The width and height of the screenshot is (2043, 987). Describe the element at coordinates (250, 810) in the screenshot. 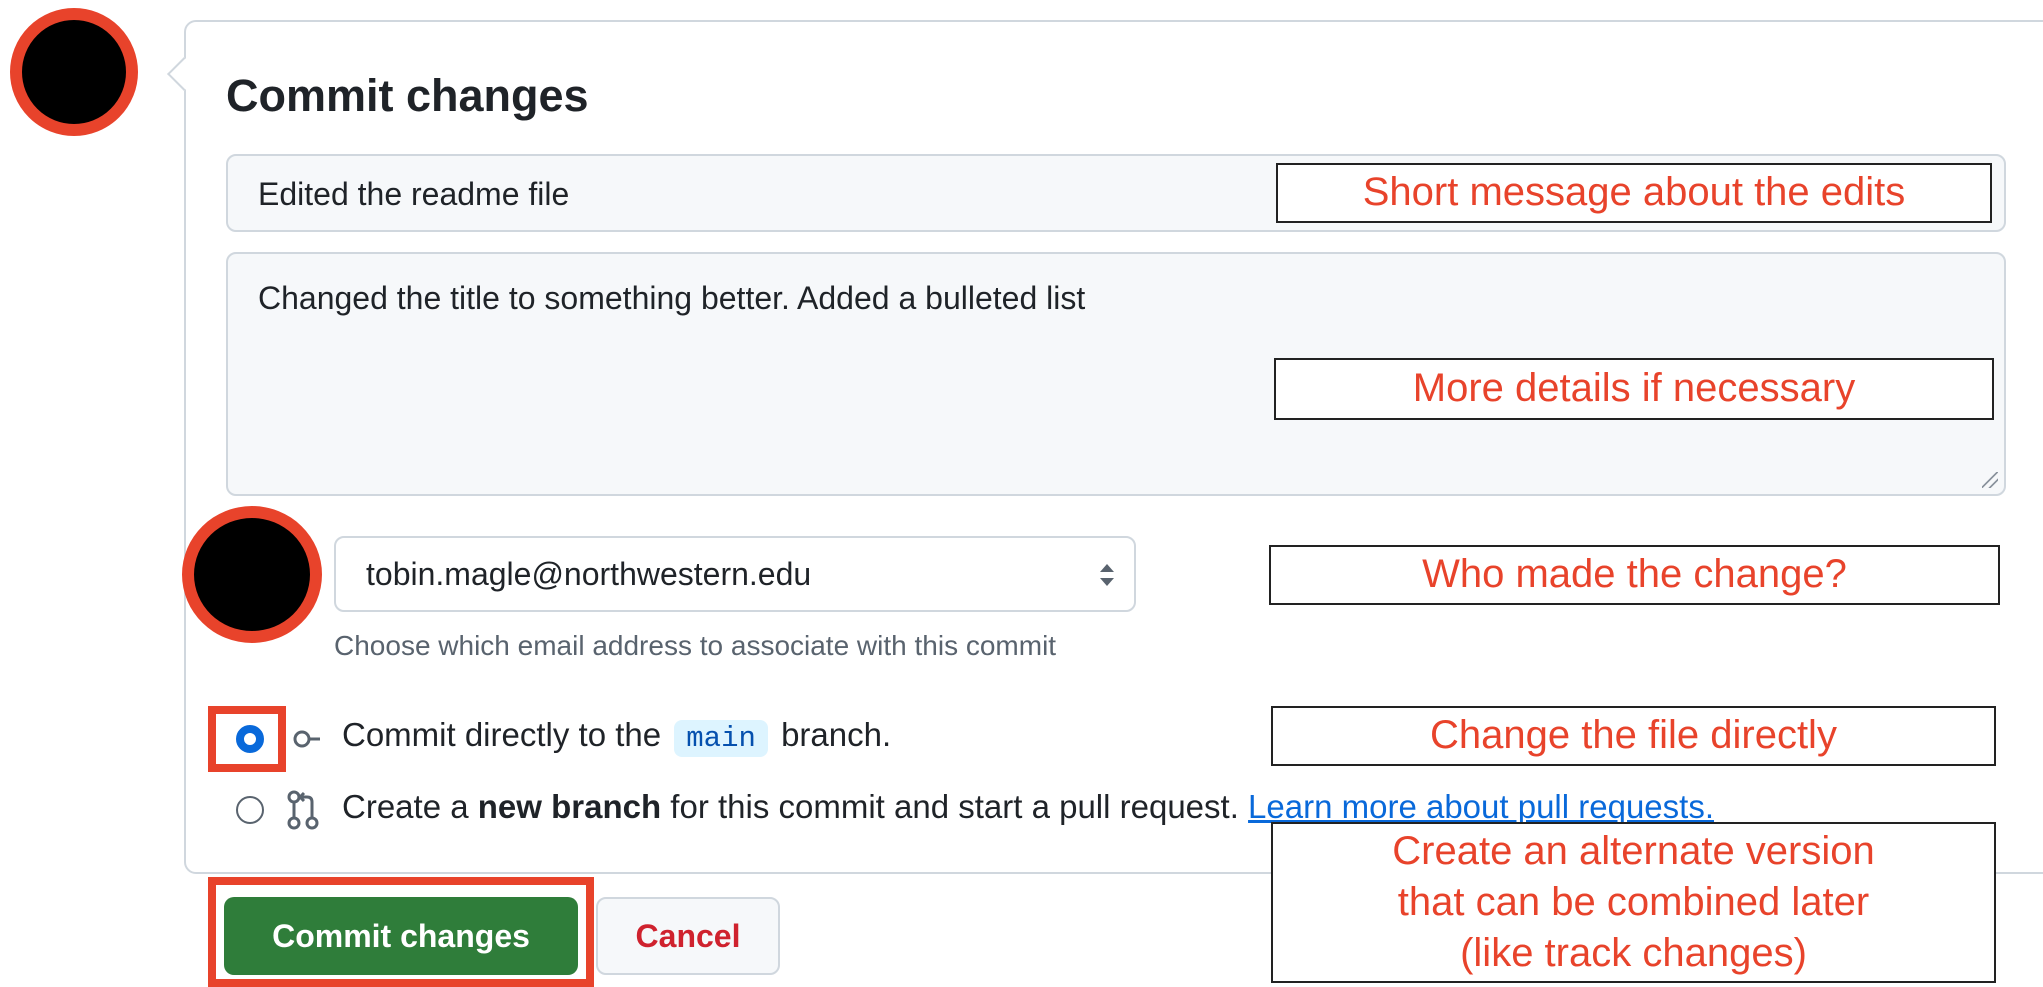

I see `radio-new-branch` at that location.